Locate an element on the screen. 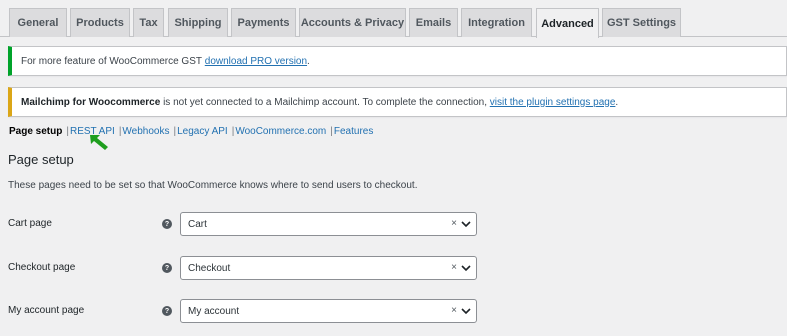  tab-gst-settings: GST Settings is located at coordinates (641, 22).